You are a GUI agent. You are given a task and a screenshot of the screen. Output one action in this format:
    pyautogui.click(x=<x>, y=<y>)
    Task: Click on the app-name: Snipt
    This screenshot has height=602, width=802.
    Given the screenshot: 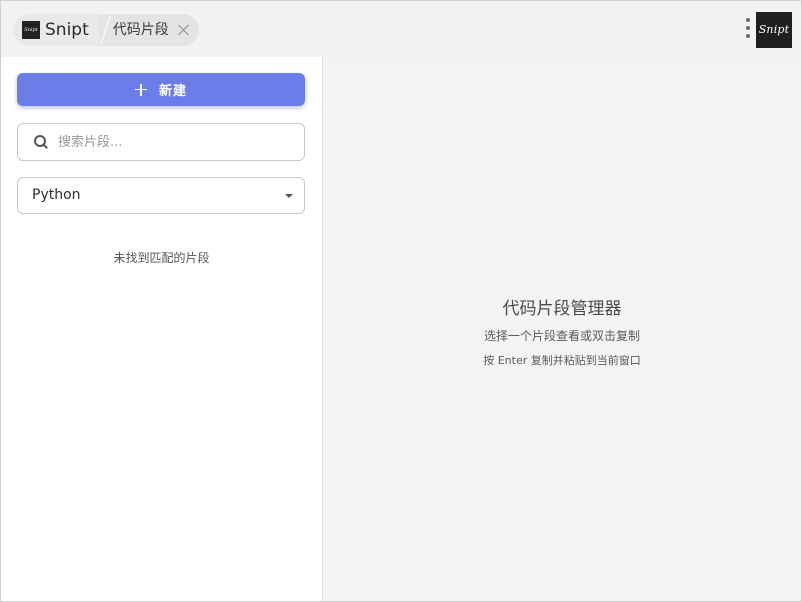 What is the action you would take?
    pyautogui.click(x=67, y=30)
    